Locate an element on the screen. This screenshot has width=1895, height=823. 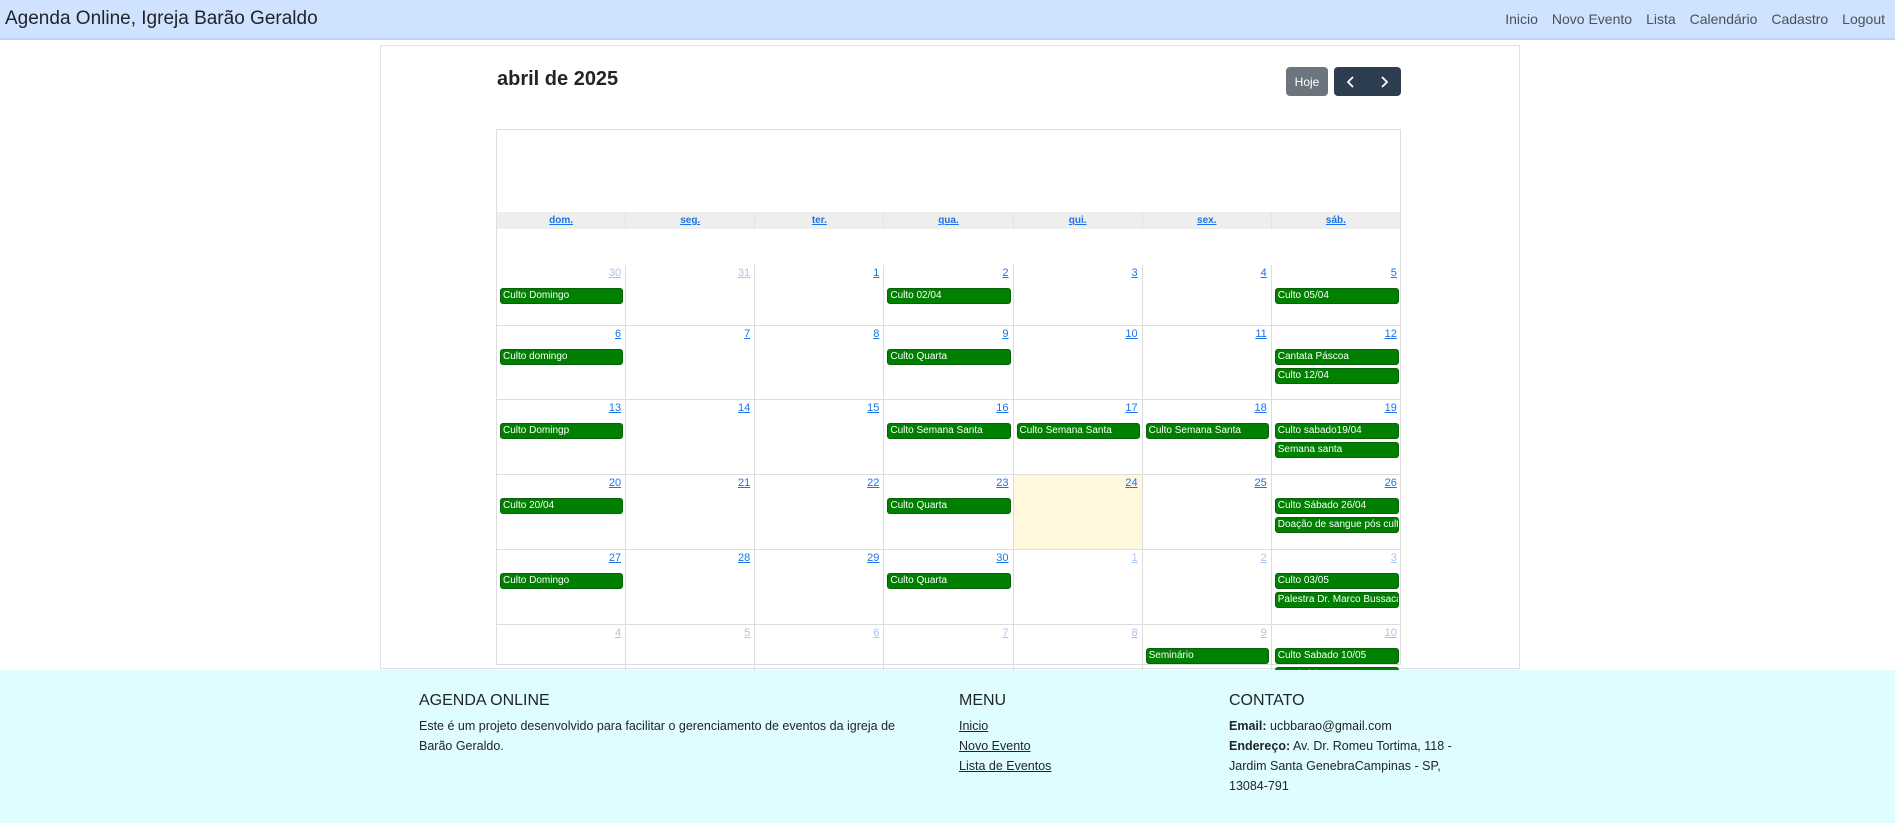
day-number: 20 is located at coordinates (615, 483).